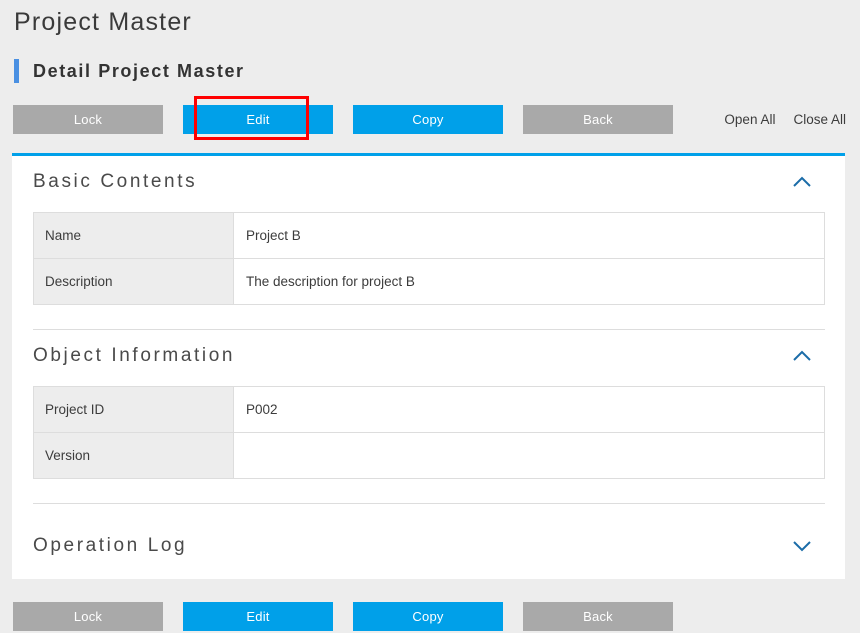 The height and width of the screenshot is (633, 860). What do you see at coordinates (258, 616) in the screenshot?
I see `edit-button-footer: Edit` at bounding box center [258, 616].